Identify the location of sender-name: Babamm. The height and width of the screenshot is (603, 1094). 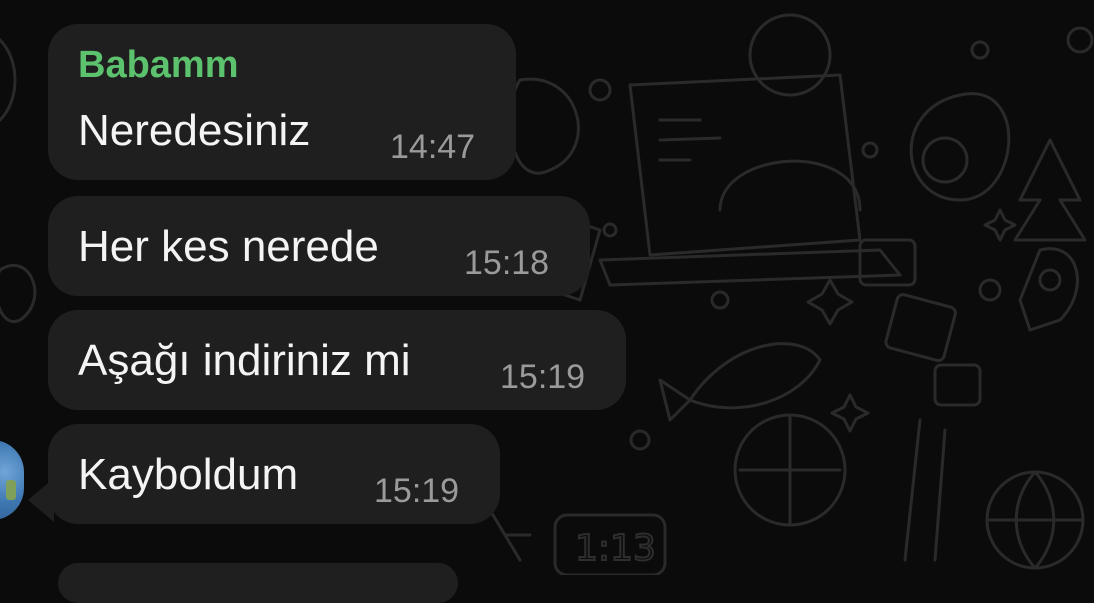
(158, 65).